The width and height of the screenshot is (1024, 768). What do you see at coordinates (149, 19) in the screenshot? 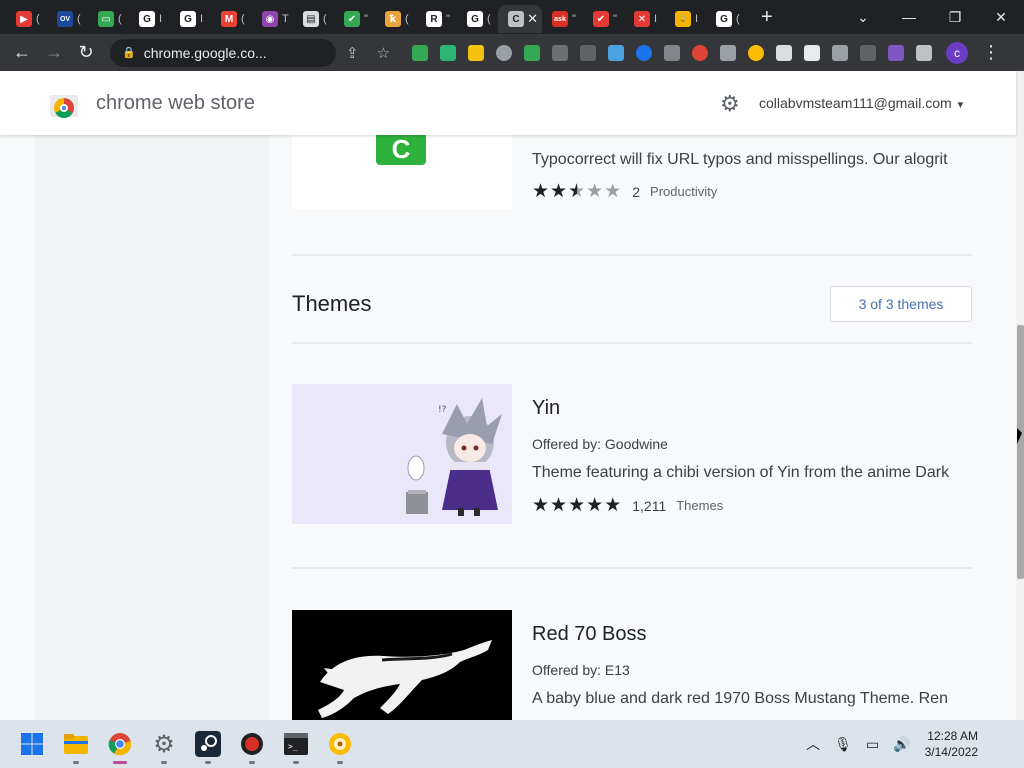
I see `tab-google-1: GI` at bounding box center [149, 19].